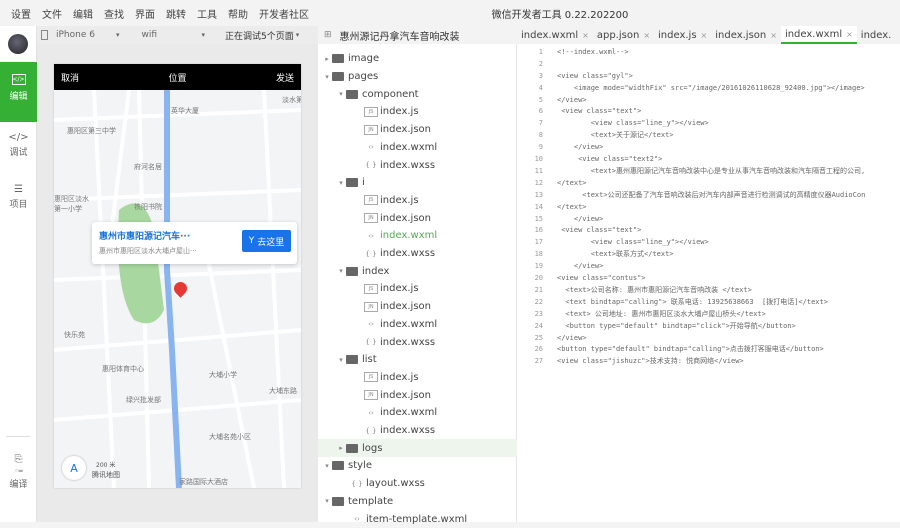 This screenshot has width=900, height=528. I want to click on menu-file: 文件, so click(52, 13).